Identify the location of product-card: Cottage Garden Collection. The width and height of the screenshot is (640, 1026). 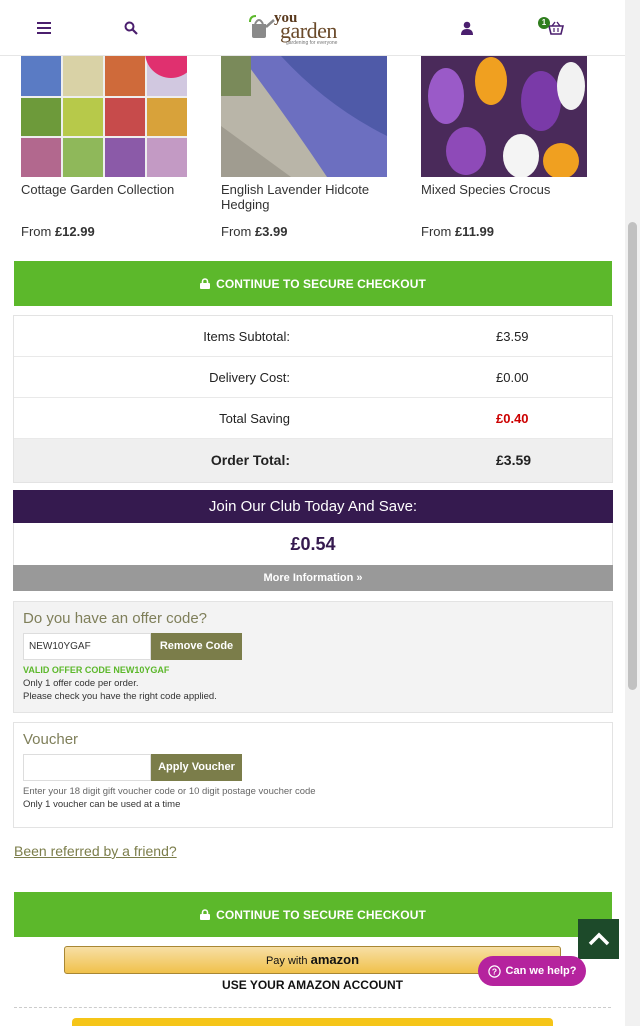
(106, 126).